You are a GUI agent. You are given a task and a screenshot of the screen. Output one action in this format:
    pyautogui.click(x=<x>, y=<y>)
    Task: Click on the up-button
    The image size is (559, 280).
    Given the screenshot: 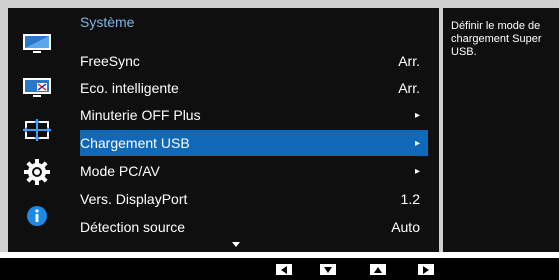 What is the action you would take?
    pyautogui.click(x=378, y=269)
    